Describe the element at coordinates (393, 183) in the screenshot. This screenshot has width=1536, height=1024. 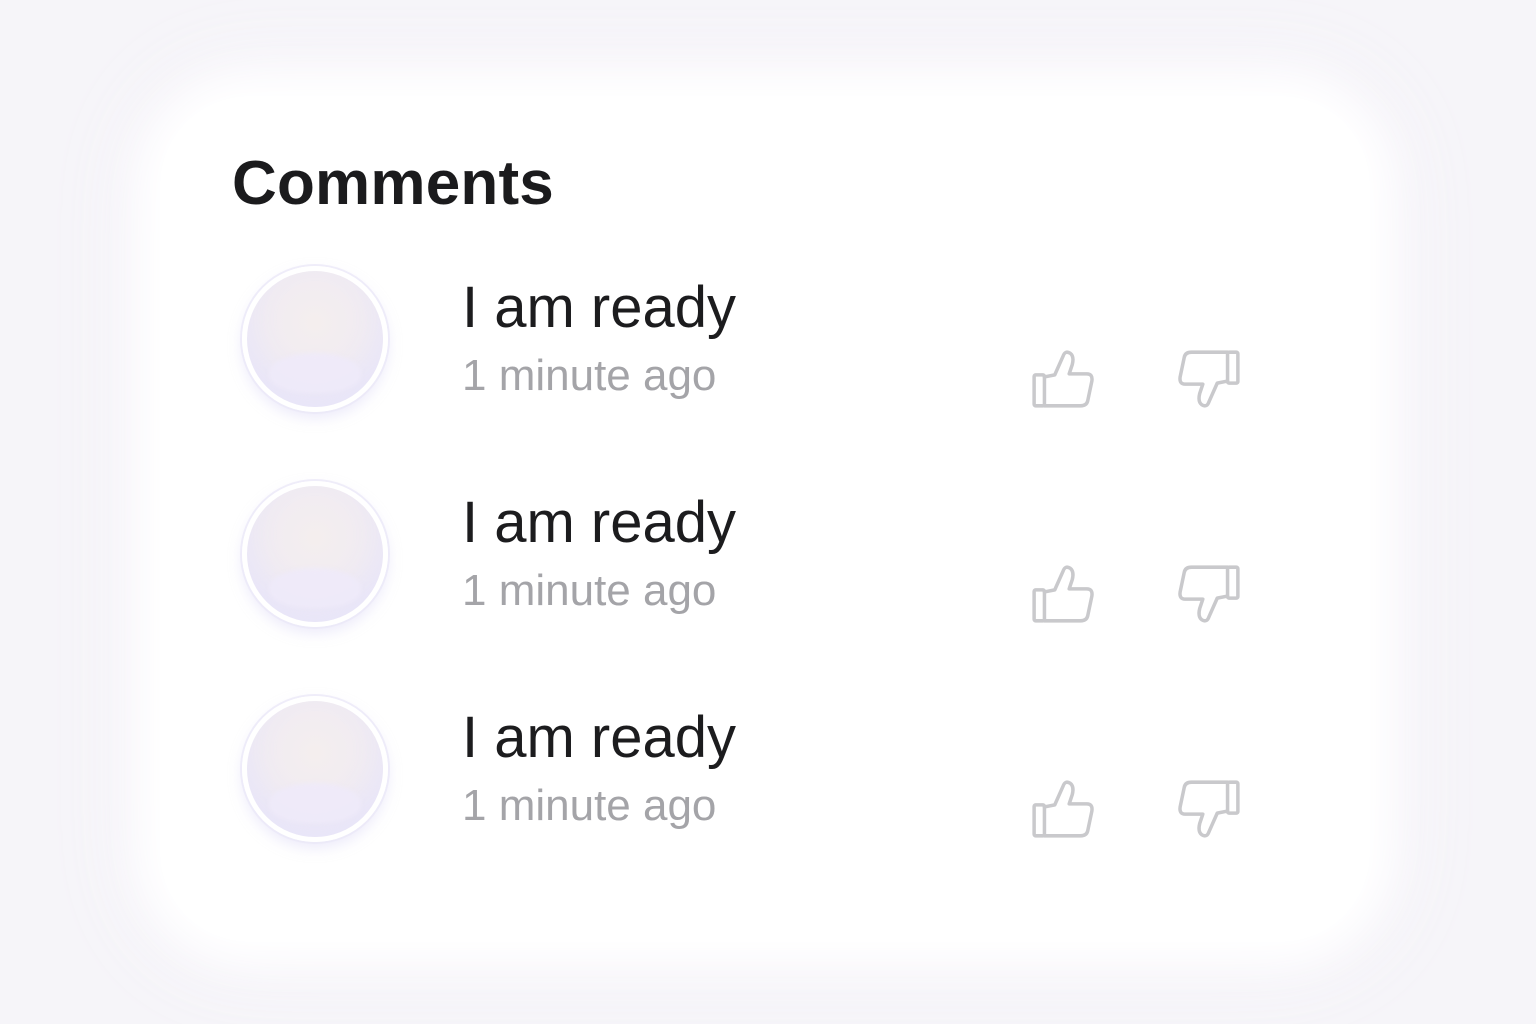
I see `comments-title: Comments` at that location.